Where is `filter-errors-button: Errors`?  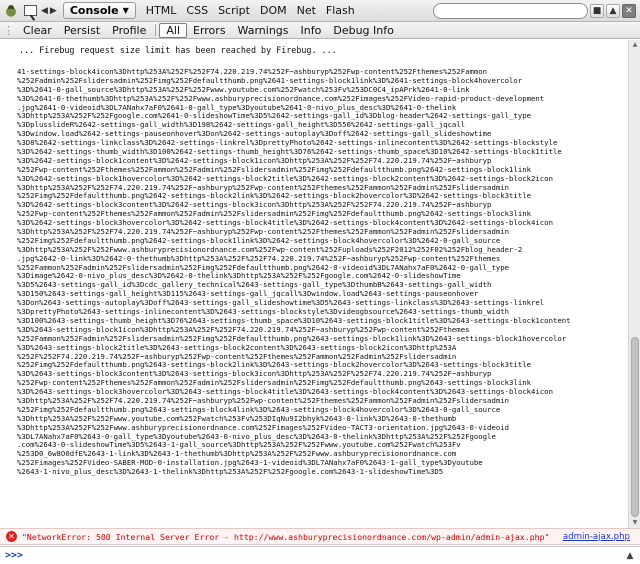 filter-errors-button: Errors is located at coordinates (209, 30).